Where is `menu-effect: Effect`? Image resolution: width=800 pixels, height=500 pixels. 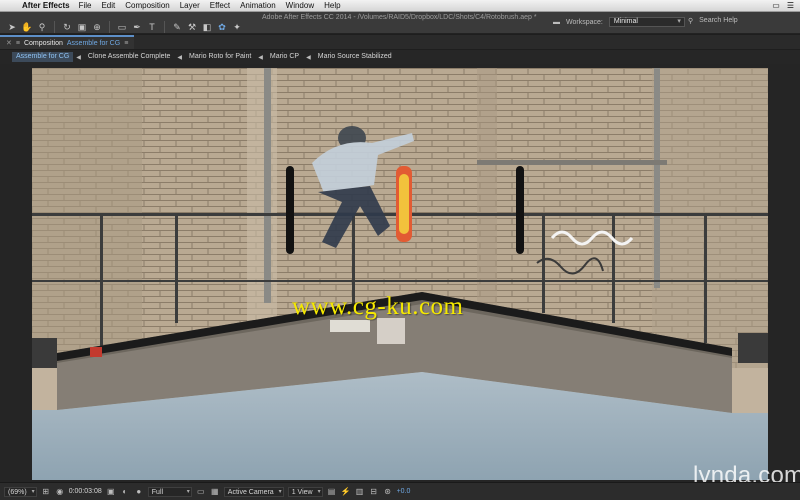 menu-effect: Effect is located at coordinates (220, 5).